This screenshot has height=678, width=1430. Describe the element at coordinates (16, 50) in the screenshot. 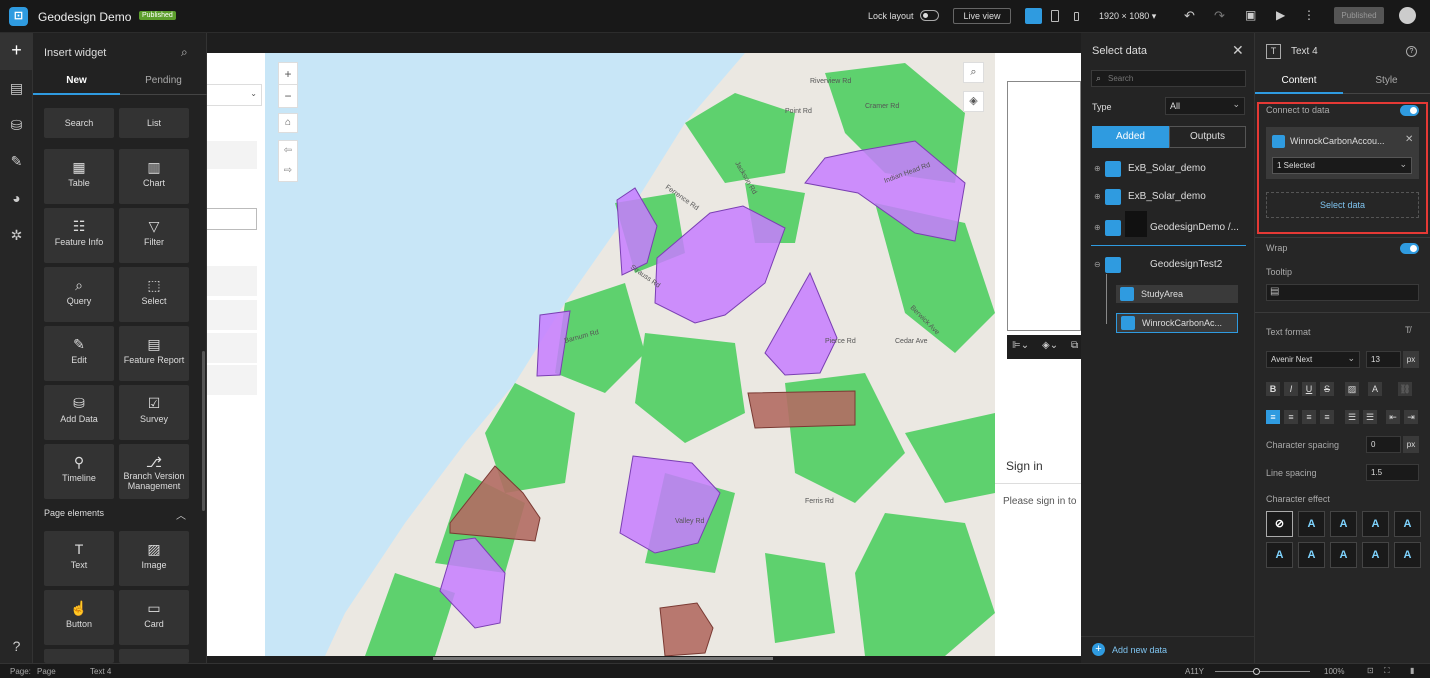

I see `add-widget-icon: +` at that location.